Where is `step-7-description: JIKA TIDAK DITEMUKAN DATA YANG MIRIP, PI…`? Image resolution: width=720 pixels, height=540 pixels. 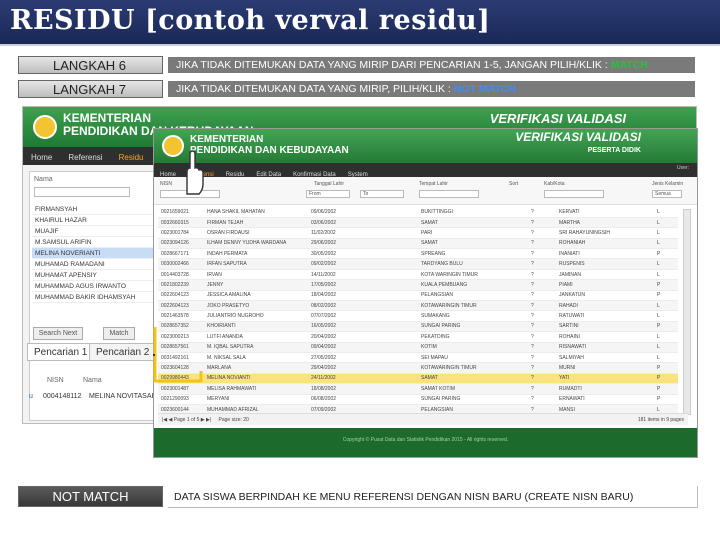
step-7-description: JIKA TIDAK DITEMUKAN DATA YANG MIRIP, PI… is located at coordinates (431, 89).